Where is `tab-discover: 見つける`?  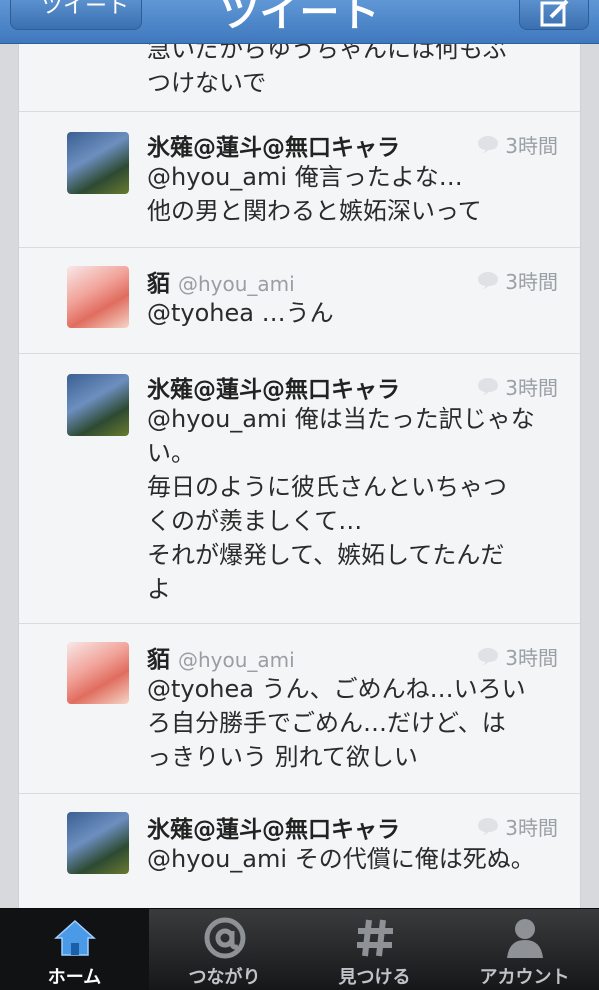
tab-discover: 見つける is located at coordinates (374, 949).